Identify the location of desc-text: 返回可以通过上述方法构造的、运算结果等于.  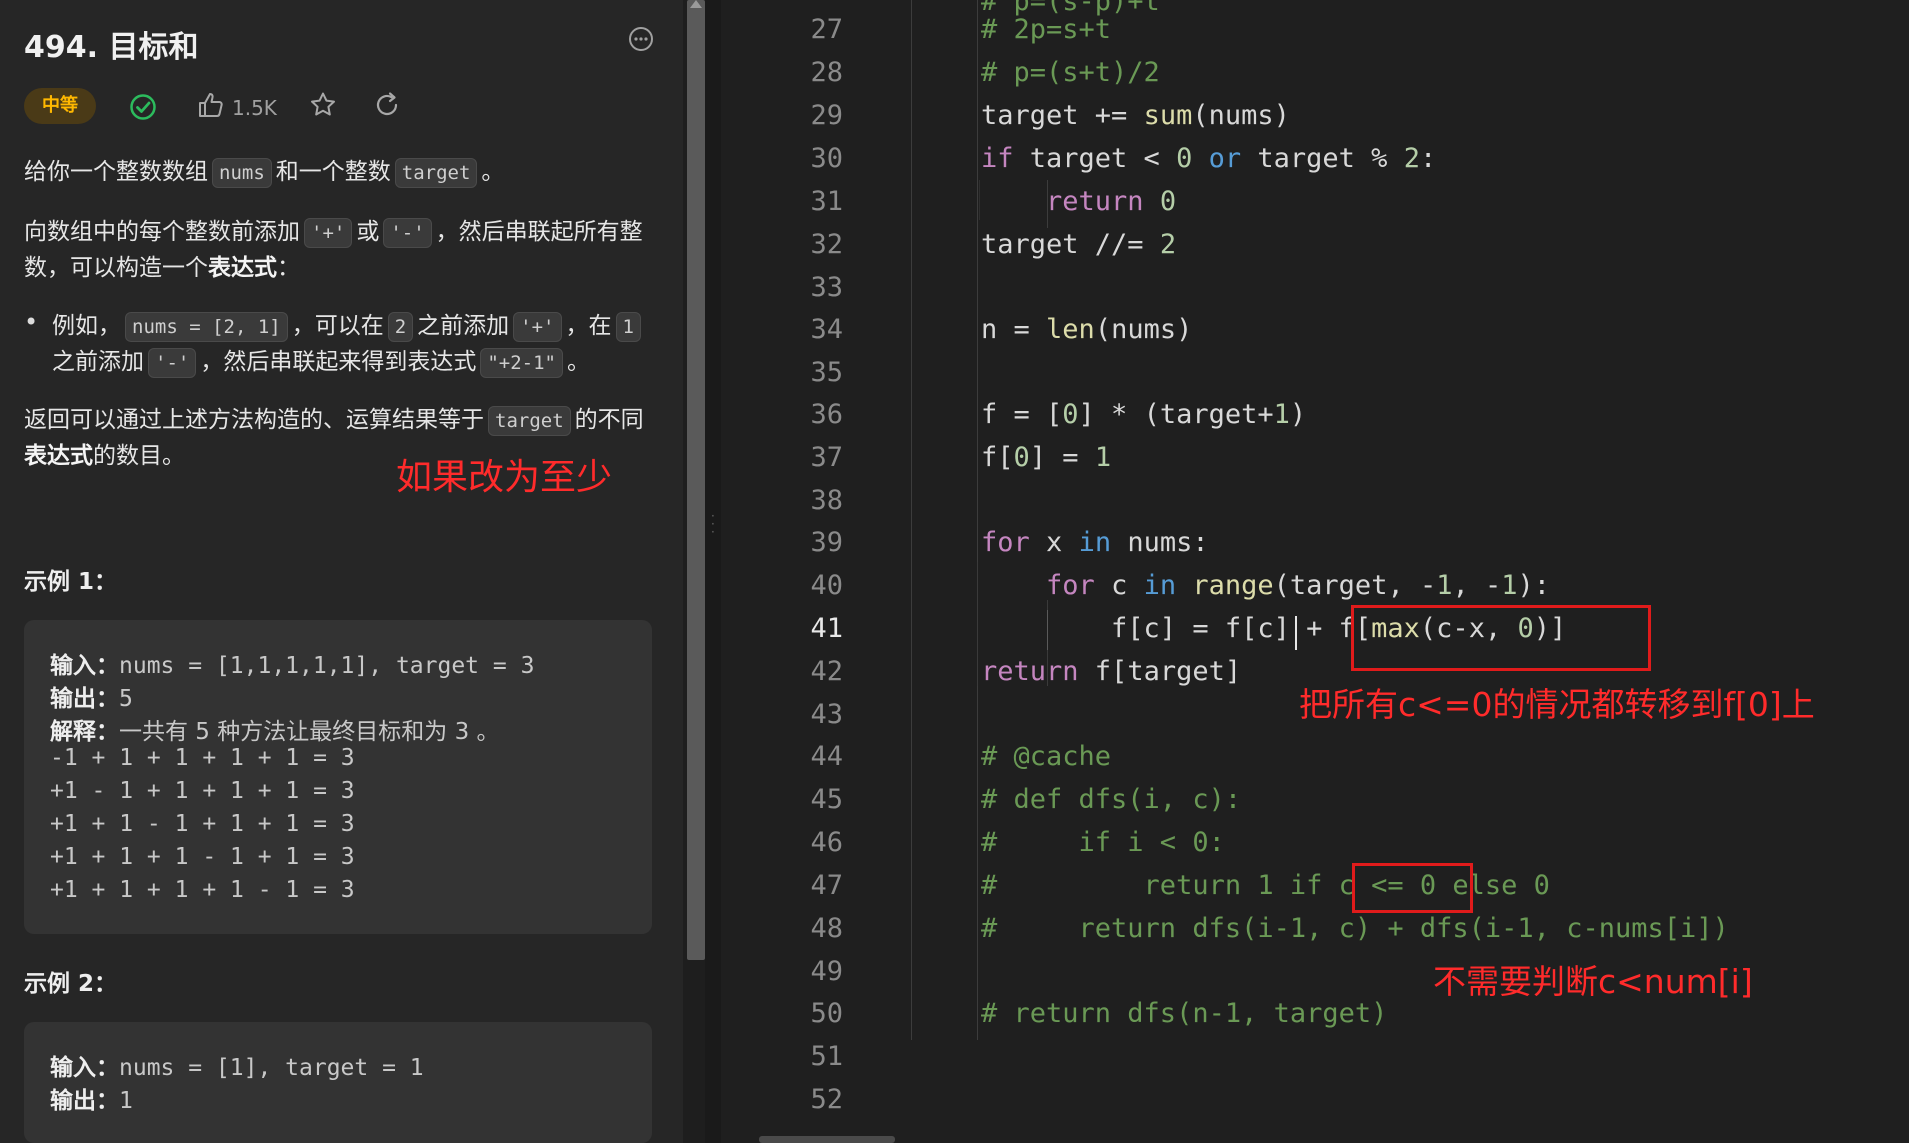
(254, 420).